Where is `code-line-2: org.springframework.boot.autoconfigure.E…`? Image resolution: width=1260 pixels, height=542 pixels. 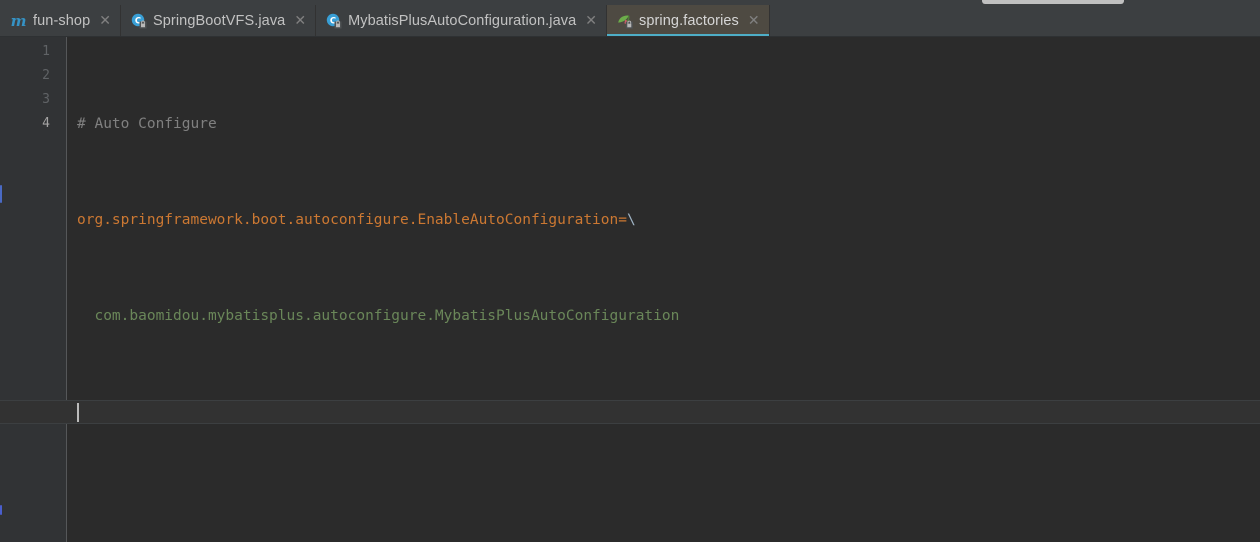
code-line-2: org.springframework.boot.autoconfigure.E… is located at coordinates (663, 220).